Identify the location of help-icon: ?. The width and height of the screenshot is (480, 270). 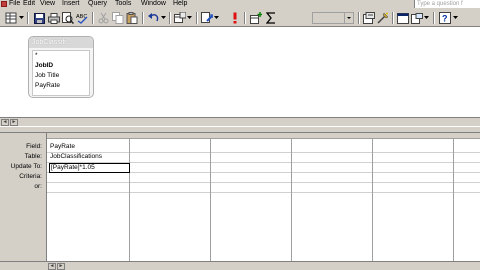
(444, 18).